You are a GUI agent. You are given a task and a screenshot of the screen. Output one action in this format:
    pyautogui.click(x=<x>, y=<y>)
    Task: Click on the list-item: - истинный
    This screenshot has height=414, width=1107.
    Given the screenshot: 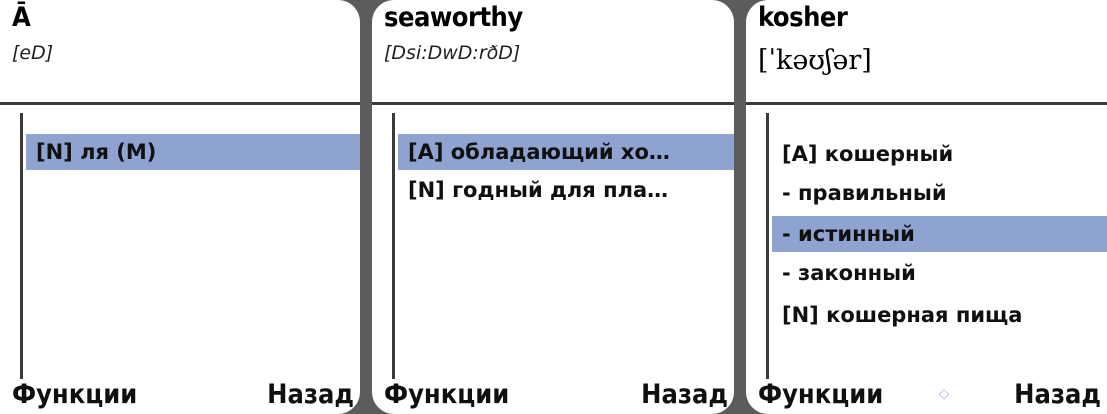 What is the action you would take?
    pyautogui.click(x=939, y=234)
    